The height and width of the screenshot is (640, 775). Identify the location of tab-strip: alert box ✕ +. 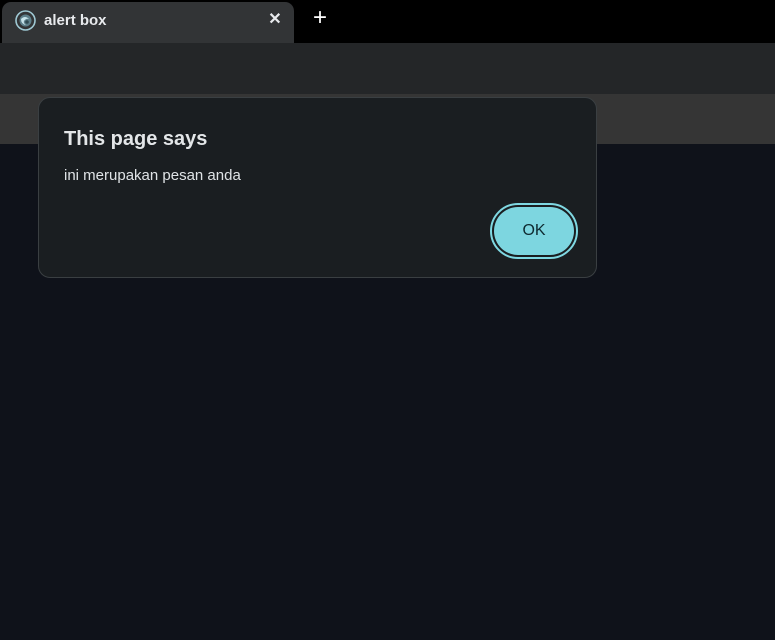
(387, 21).